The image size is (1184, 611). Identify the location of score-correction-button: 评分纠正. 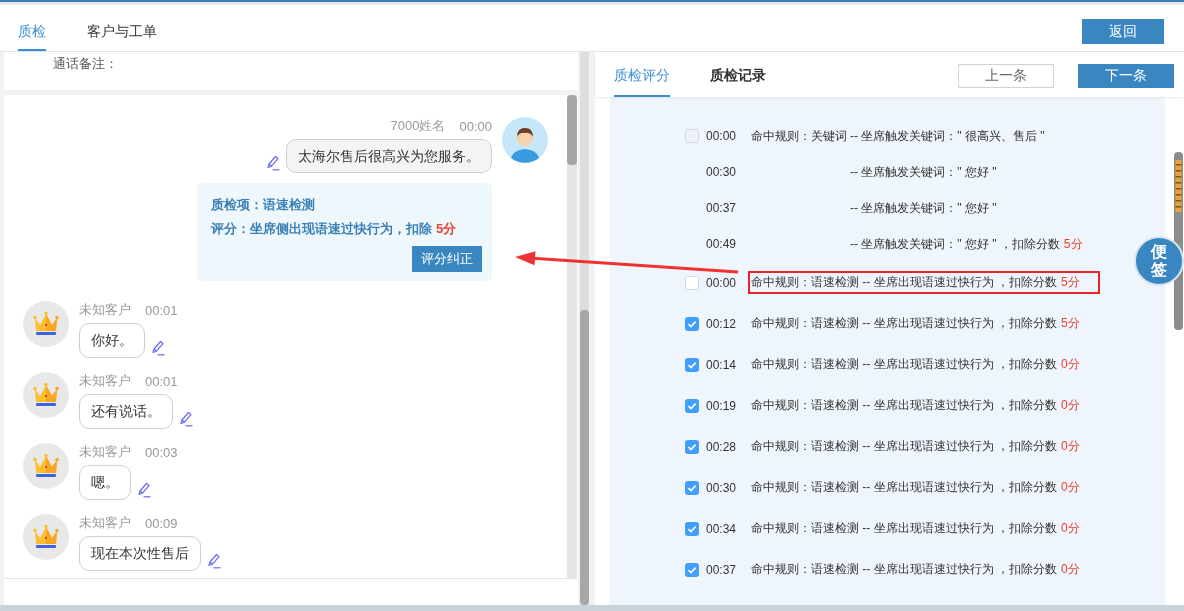
(447, 259).